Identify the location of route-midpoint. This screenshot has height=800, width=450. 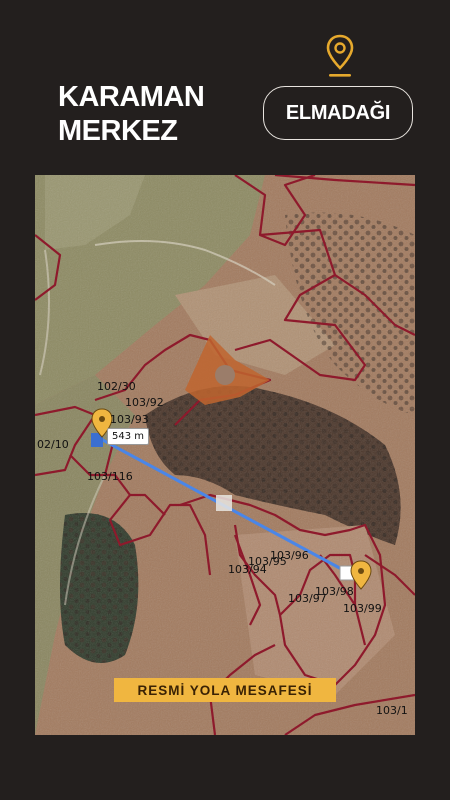
(224, 503).